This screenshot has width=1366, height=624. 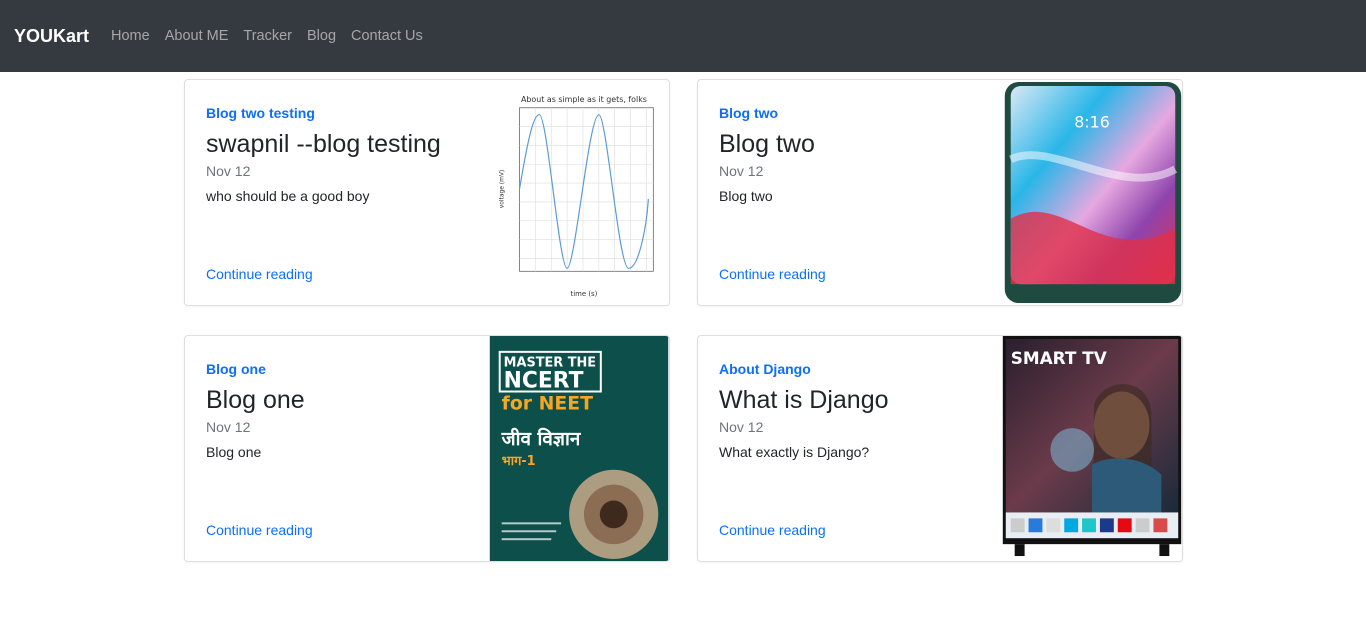 What do you see at coordinates (547, 403) in the screenshot?
I see `book-title-line3: for NEET` at bounding box center [547, 403].